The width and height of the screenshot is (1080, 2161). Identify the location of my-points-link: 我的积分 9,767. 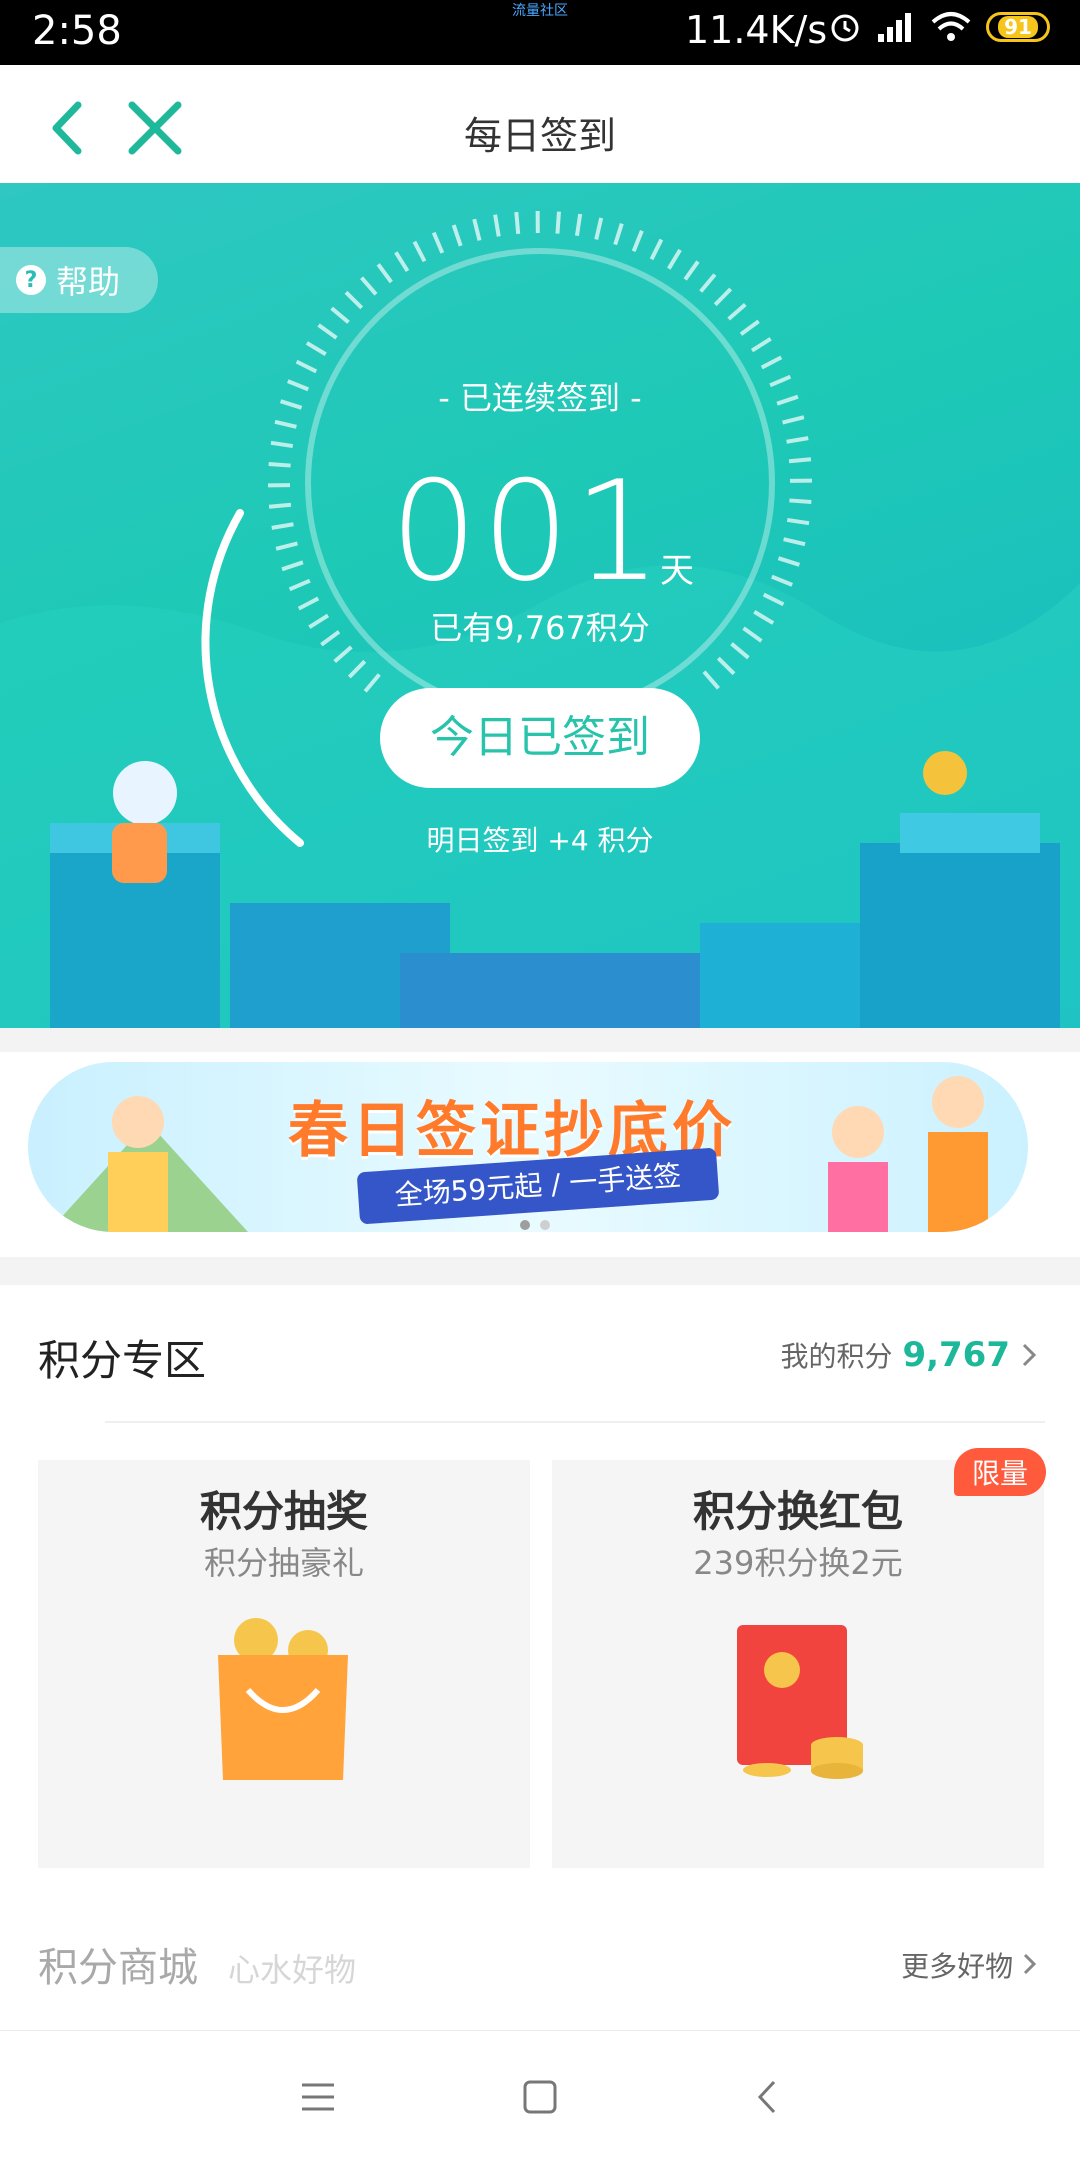
(909, 1355).